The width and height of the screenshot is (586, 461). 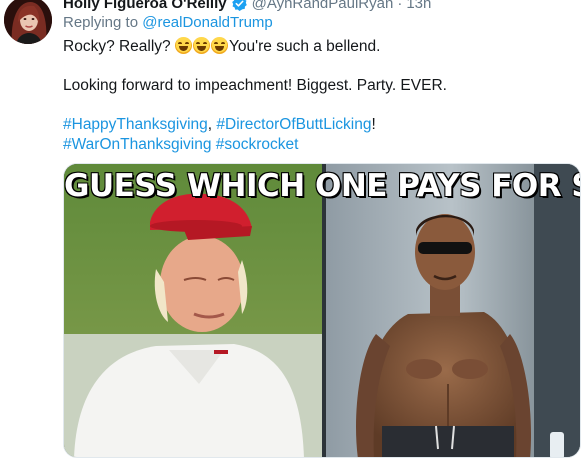 What do you see at coordinates (28, 22) in the screenshot?
I see `author-avatar` at bounding box center [28, 22].